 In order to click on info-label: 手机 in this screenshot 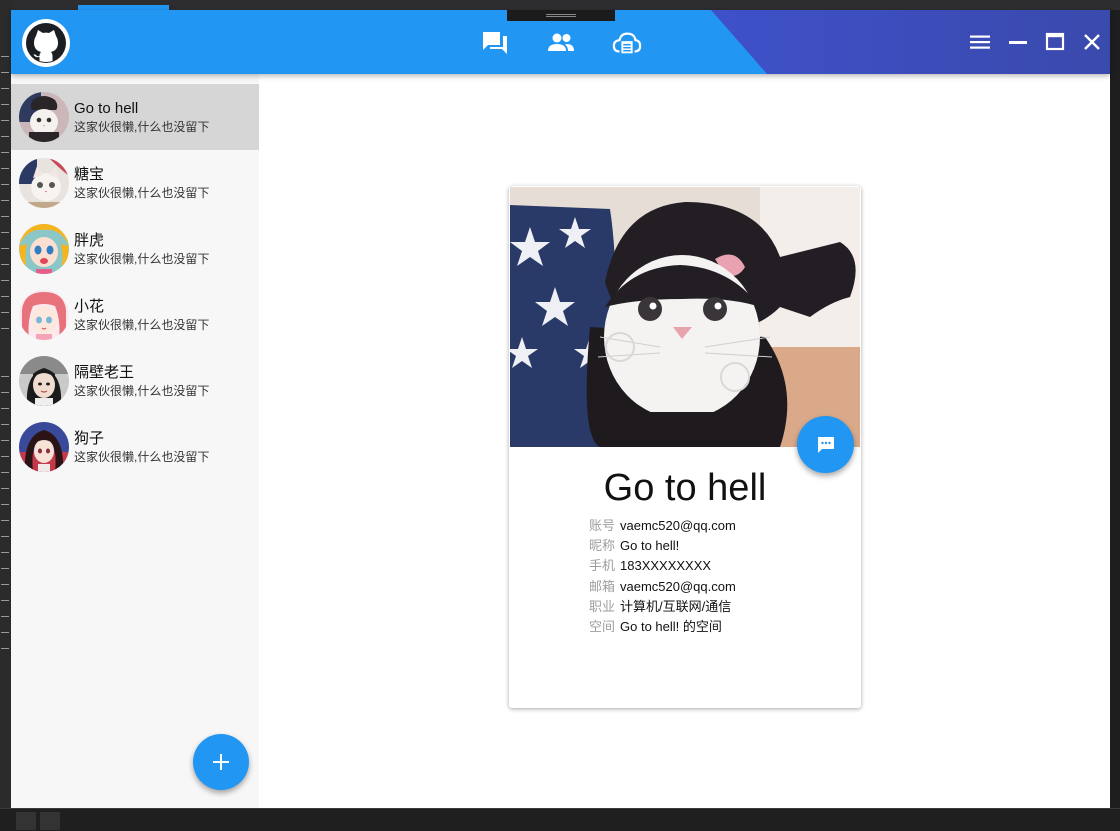, I will do `click(602, 566)`.